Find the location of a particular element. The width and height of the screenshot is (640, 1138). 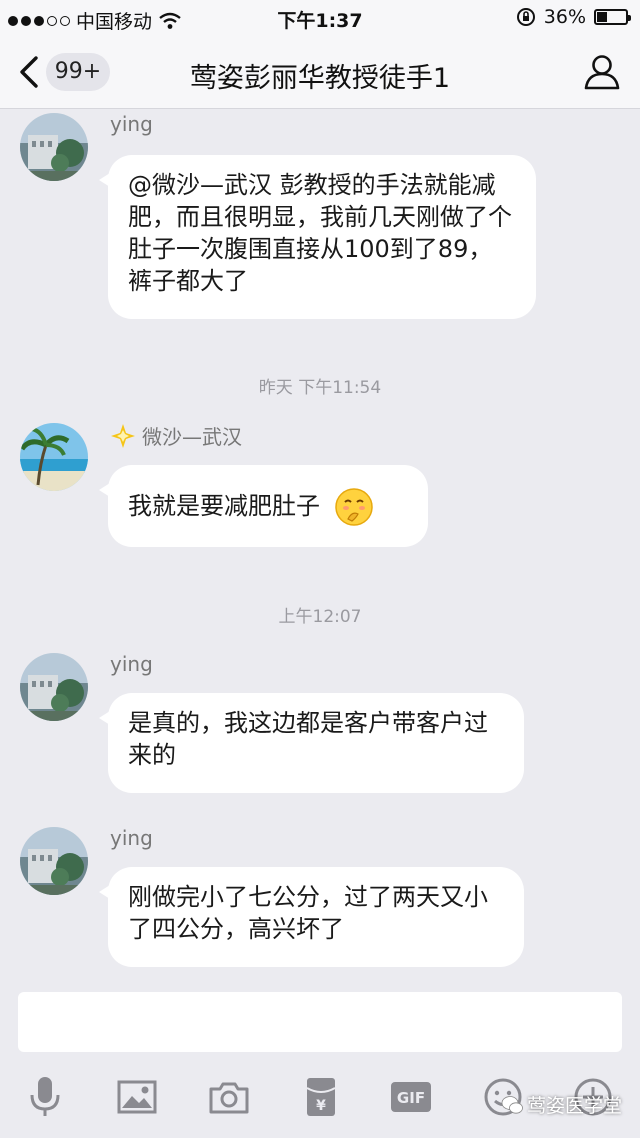

gif-label: GIF is located at coordinates (411, 1098).